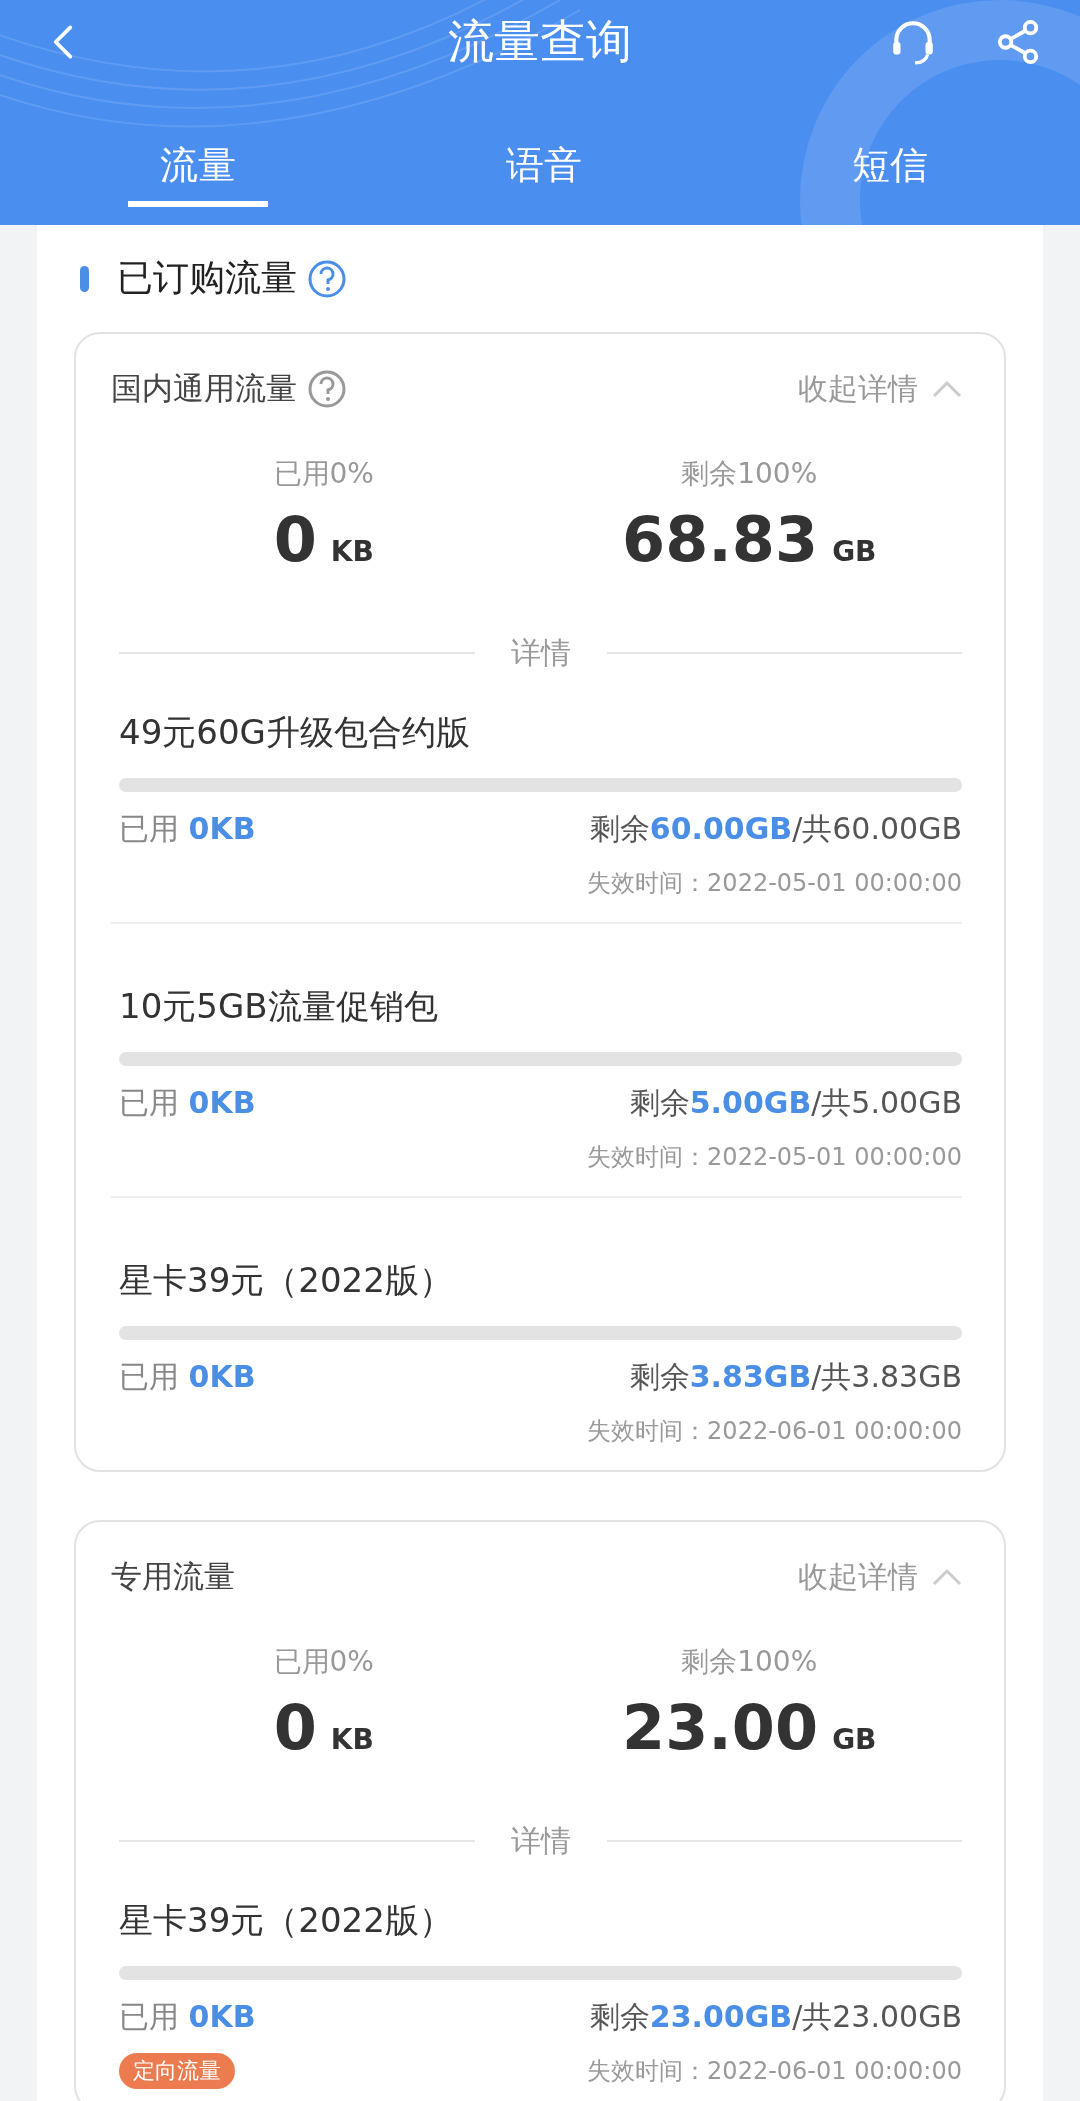 The width and height of the screenshot is (1080, 2101). Describe the element at coordinates (775, 2016) in the screenshot. I see `remaining-amount: 剩余23.00GB/共23.00GB` at that location.